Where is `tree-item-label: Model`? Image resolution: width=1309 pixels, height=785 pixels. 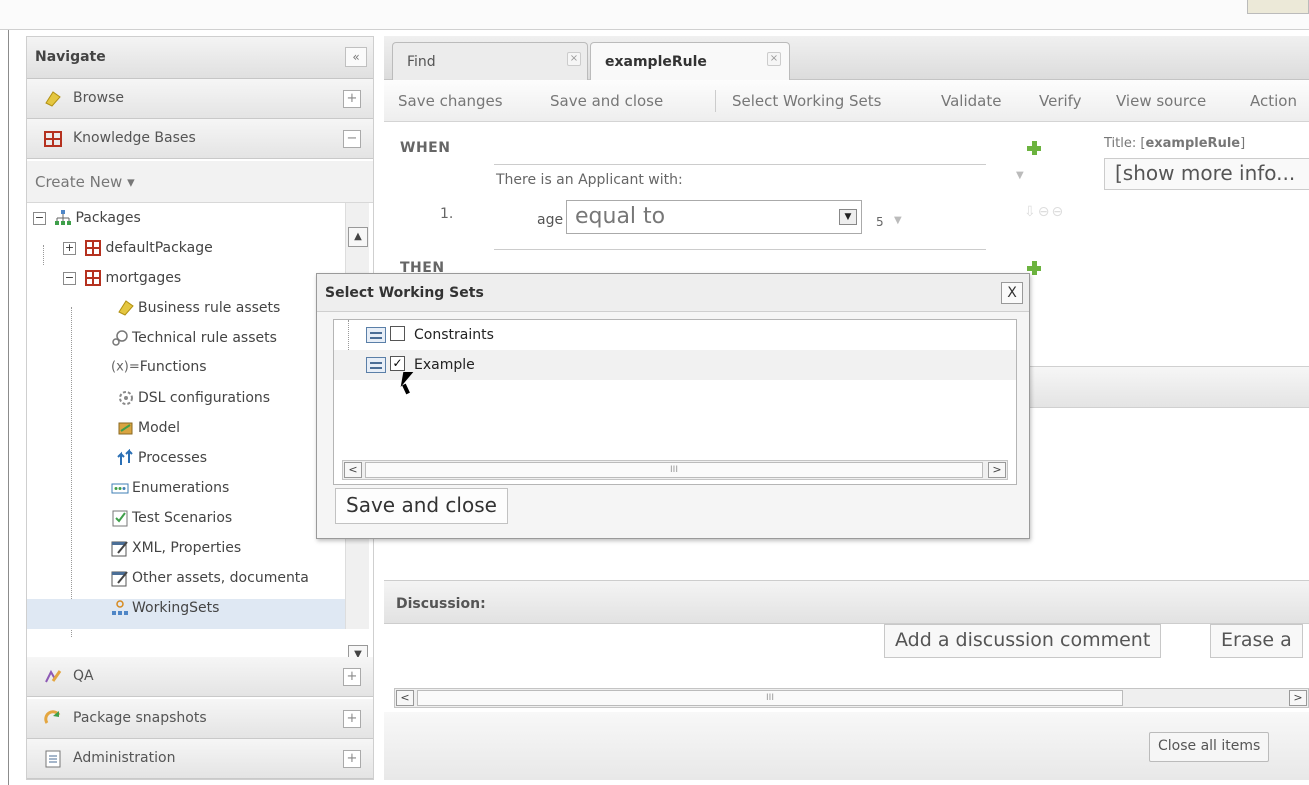 tree-item-label: Model is located at coordinates (159, 428).